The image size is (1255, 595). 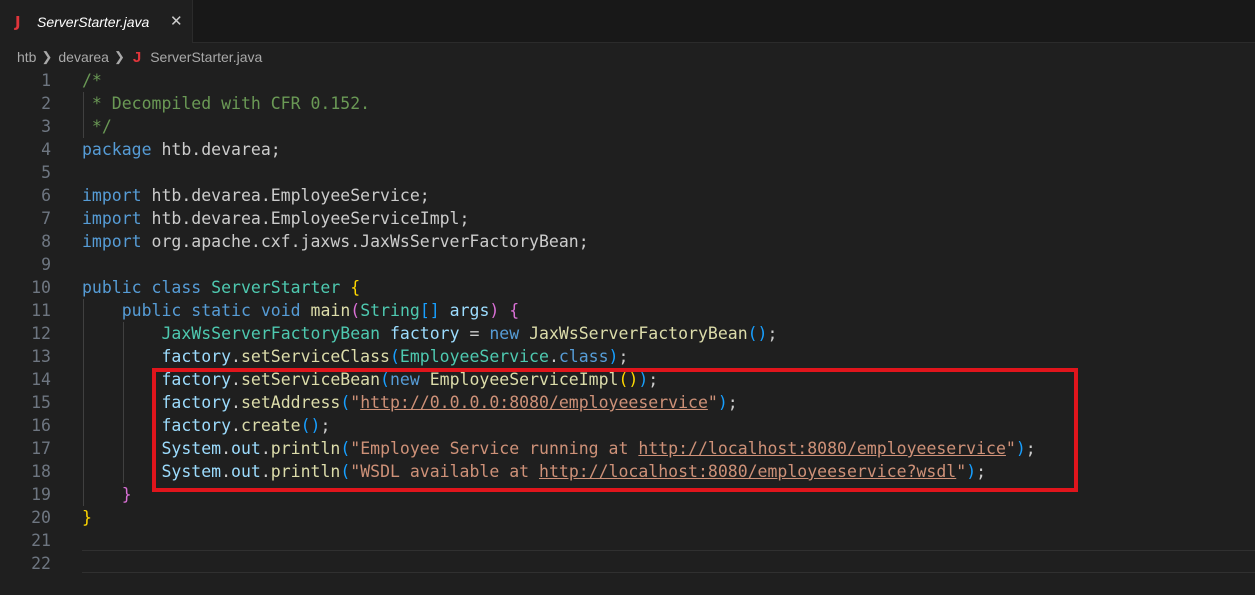 What do you see at coordinates (41, 540) in the screenshot?
I see `line-number: 21` at bounding box center [41, 540].